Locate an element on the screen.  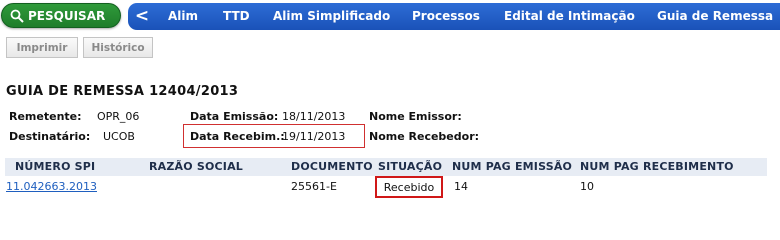
search-button: PESQUISAR is located at coordinates (61, 15).